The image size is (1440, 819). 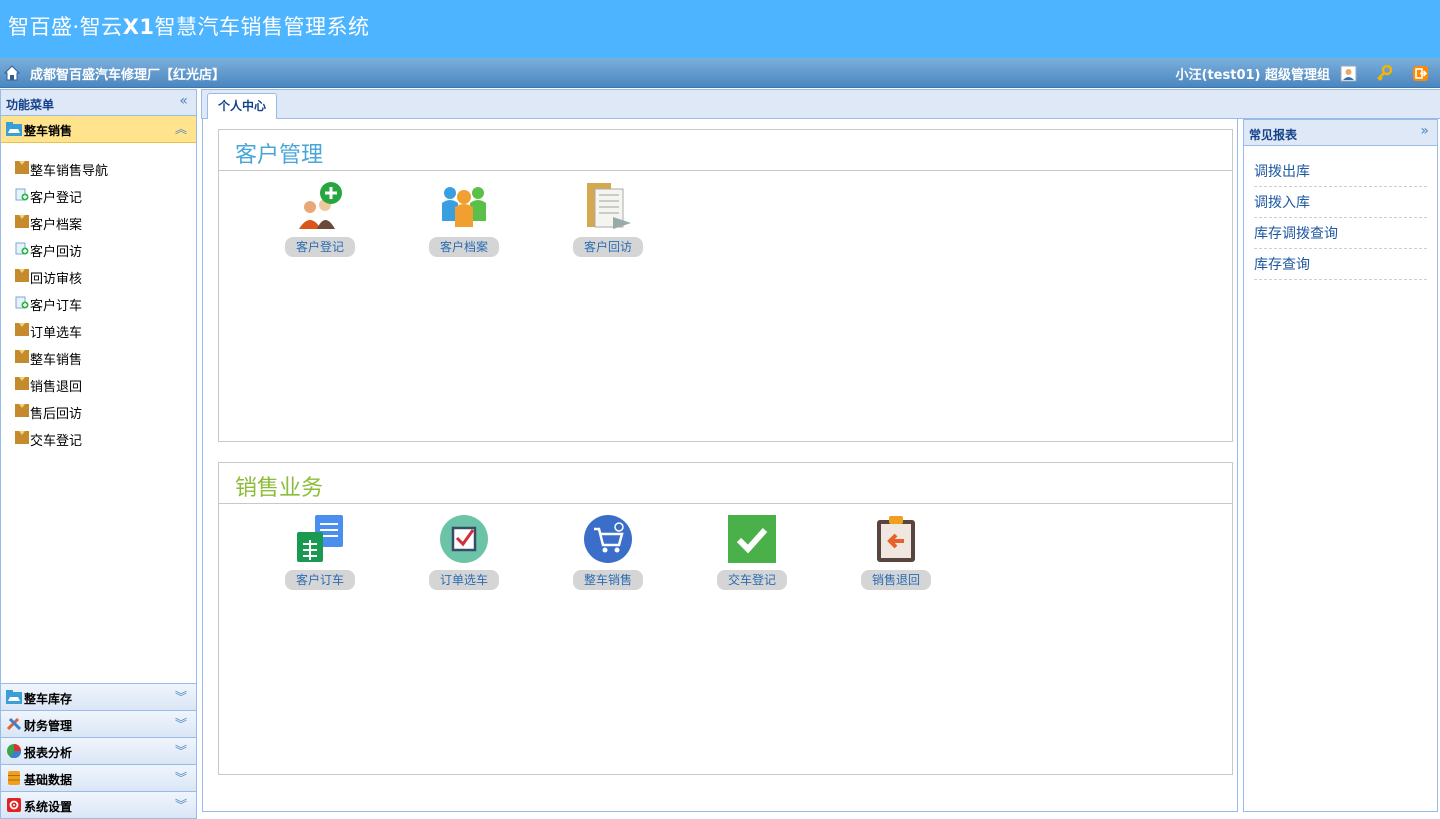 What do you see at coordinates (1384, 73) in the screenshot?
I see `key-icon` at bounding box center [1384, 73].